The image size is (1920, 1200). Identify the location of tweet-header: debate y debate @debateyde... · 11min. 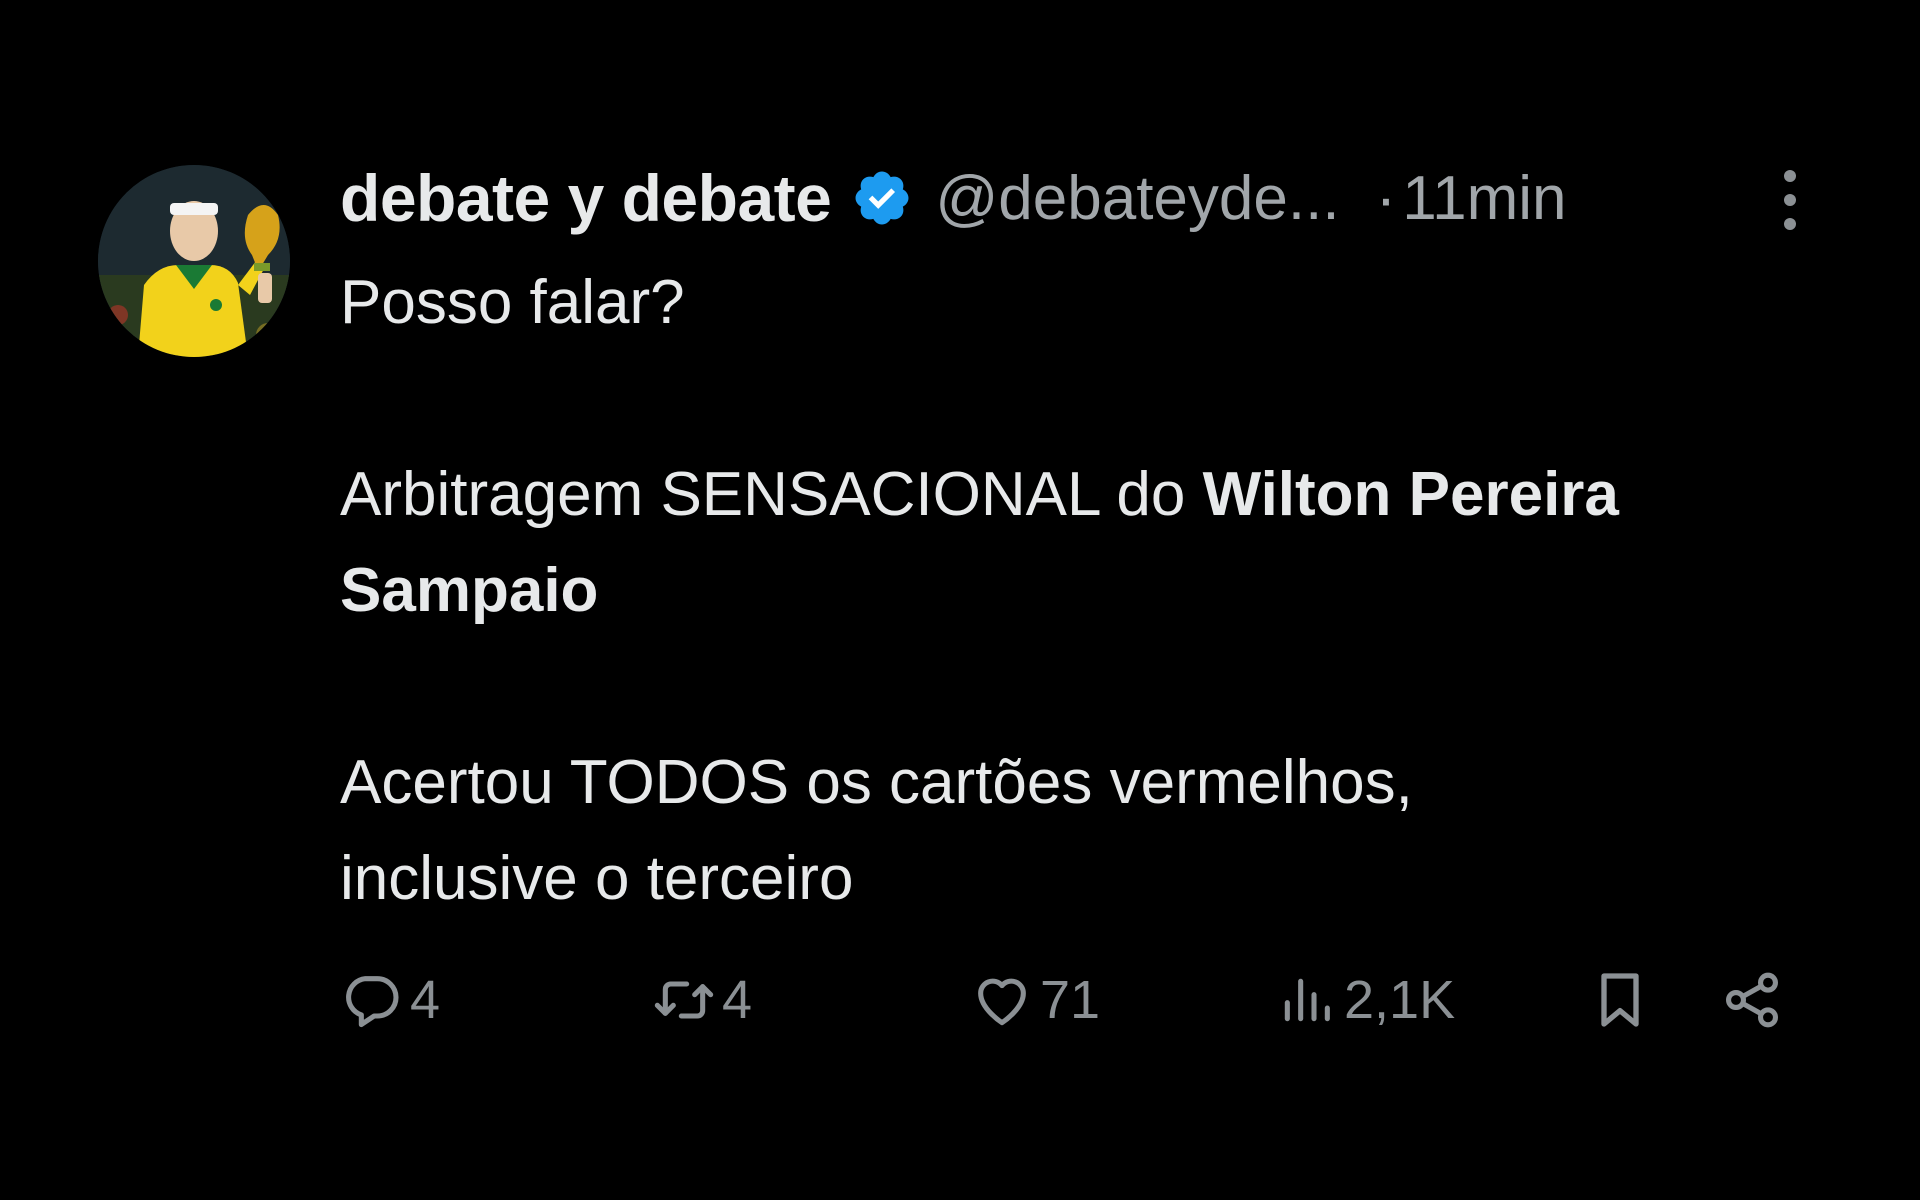
(1080, 198).